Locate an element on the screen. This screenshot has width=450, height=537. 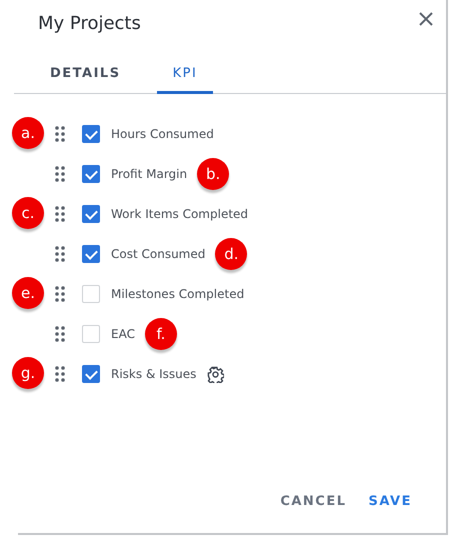
close-icon is located at coordinates (426, 19).